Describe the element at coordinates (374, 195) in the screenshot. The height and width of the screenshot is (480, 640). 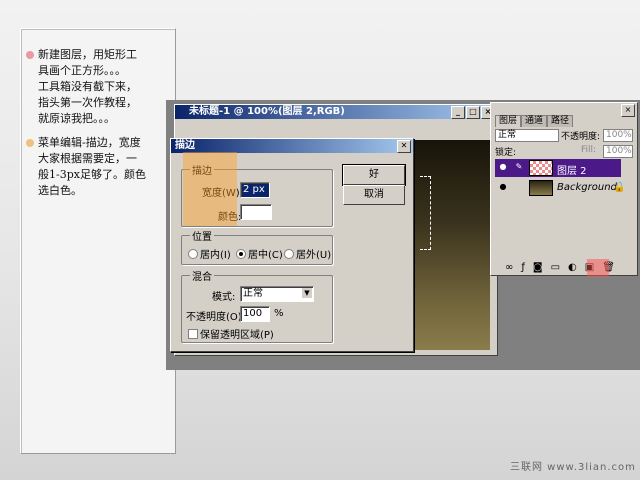
I see `cancel-button: 取消` at that location.